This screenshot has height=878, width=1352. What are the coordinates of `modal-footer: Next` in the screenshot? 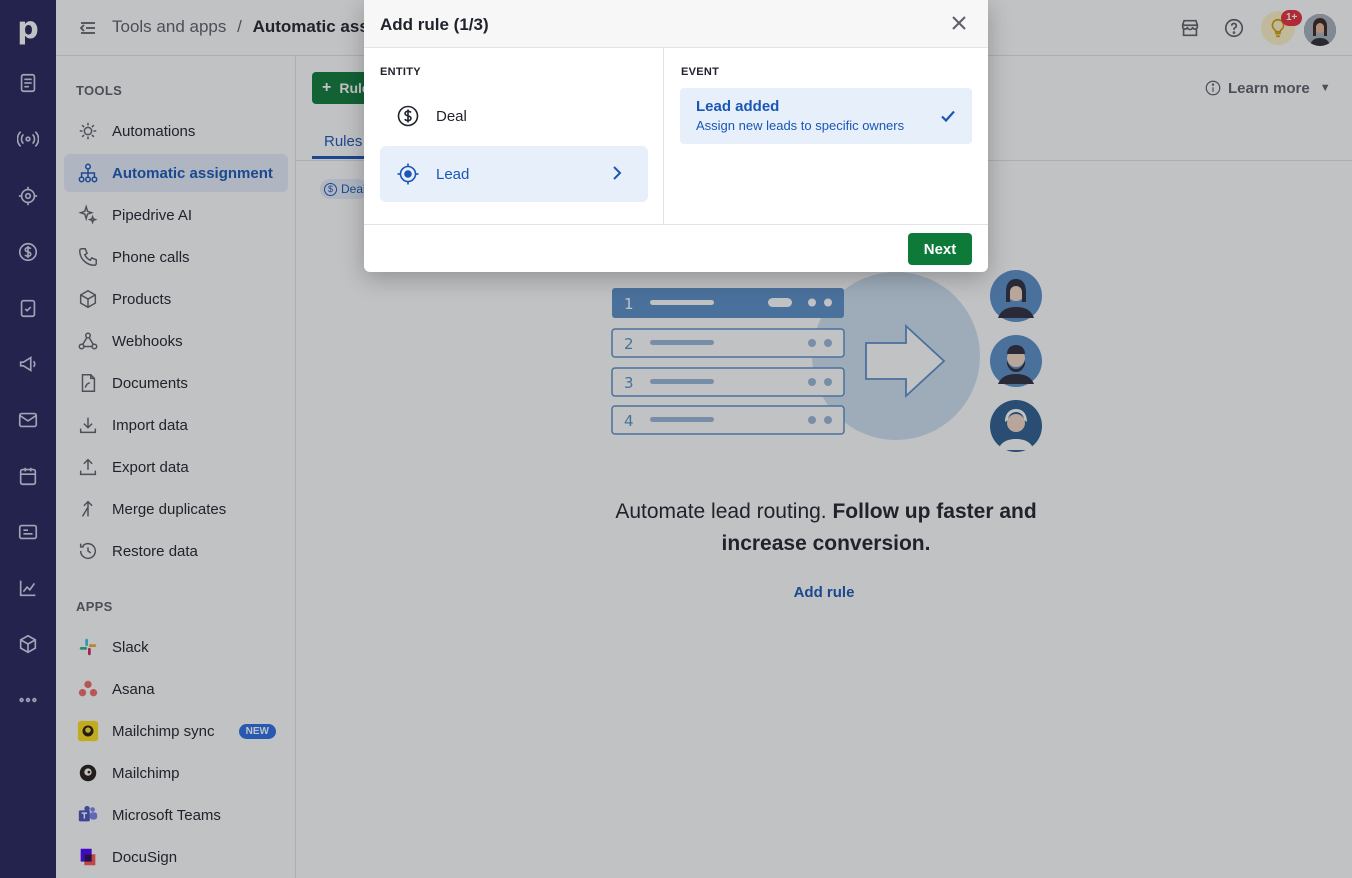 It's located at (676, 248).